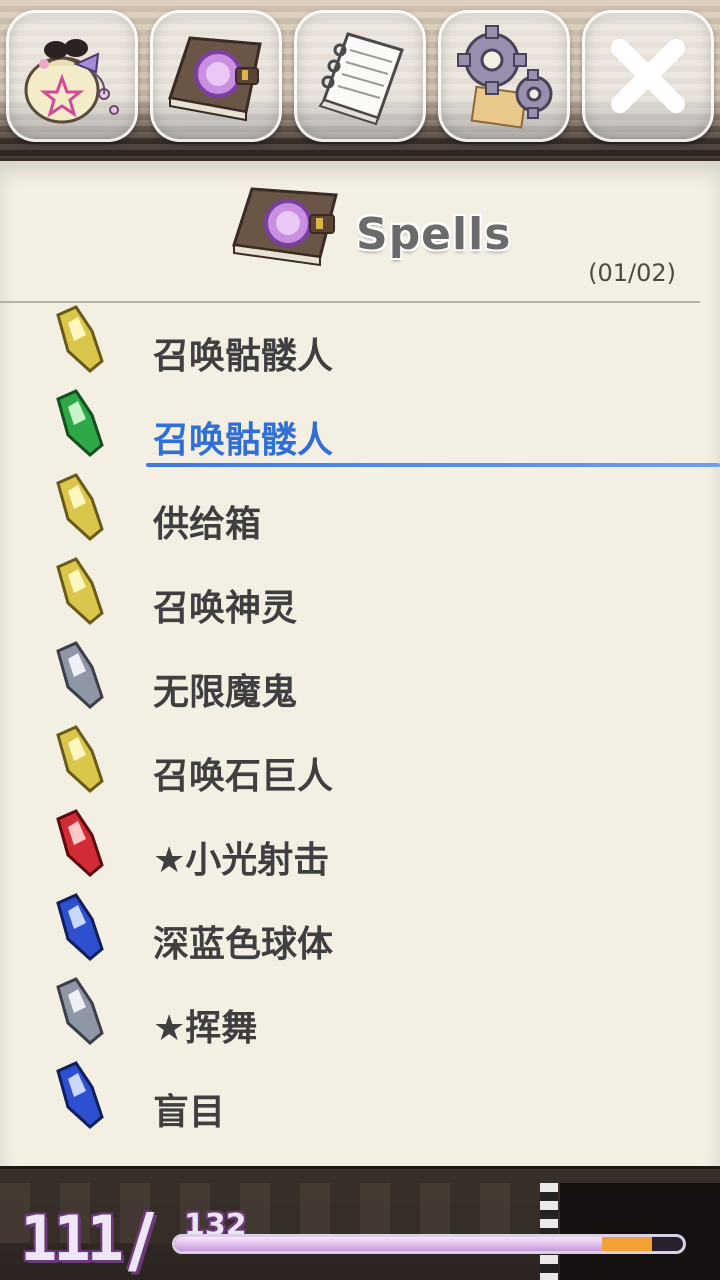 The height and width of the screenshot is (1280, 720). What do you see at coordinates (243, 776) in the screenshot?
I see `spell-name: 召唤石巨人` at bounding box center [243, 776].